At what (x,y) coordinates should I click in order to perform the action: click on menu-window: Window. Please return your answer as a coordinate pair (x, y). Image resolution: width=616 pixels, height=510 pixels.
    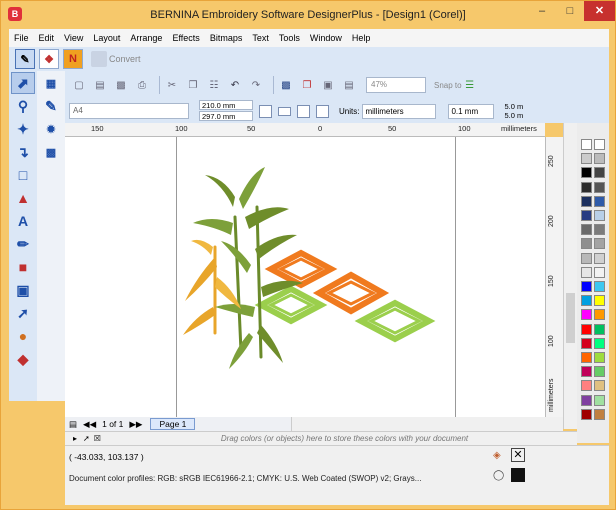
    Looking at the image, I should click on (326, 38).